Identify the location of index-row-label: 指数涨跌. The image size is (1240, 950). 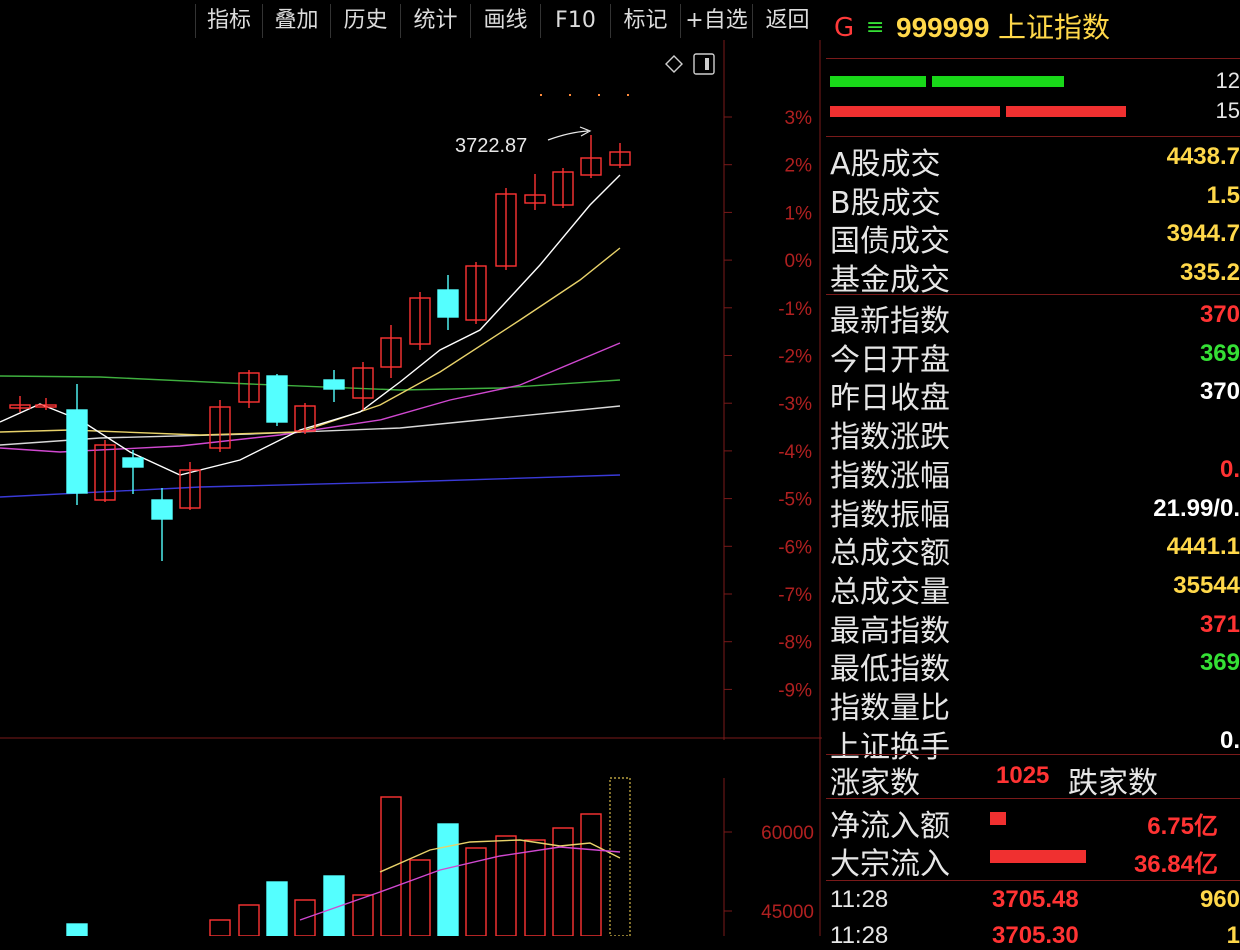
(890, 438).